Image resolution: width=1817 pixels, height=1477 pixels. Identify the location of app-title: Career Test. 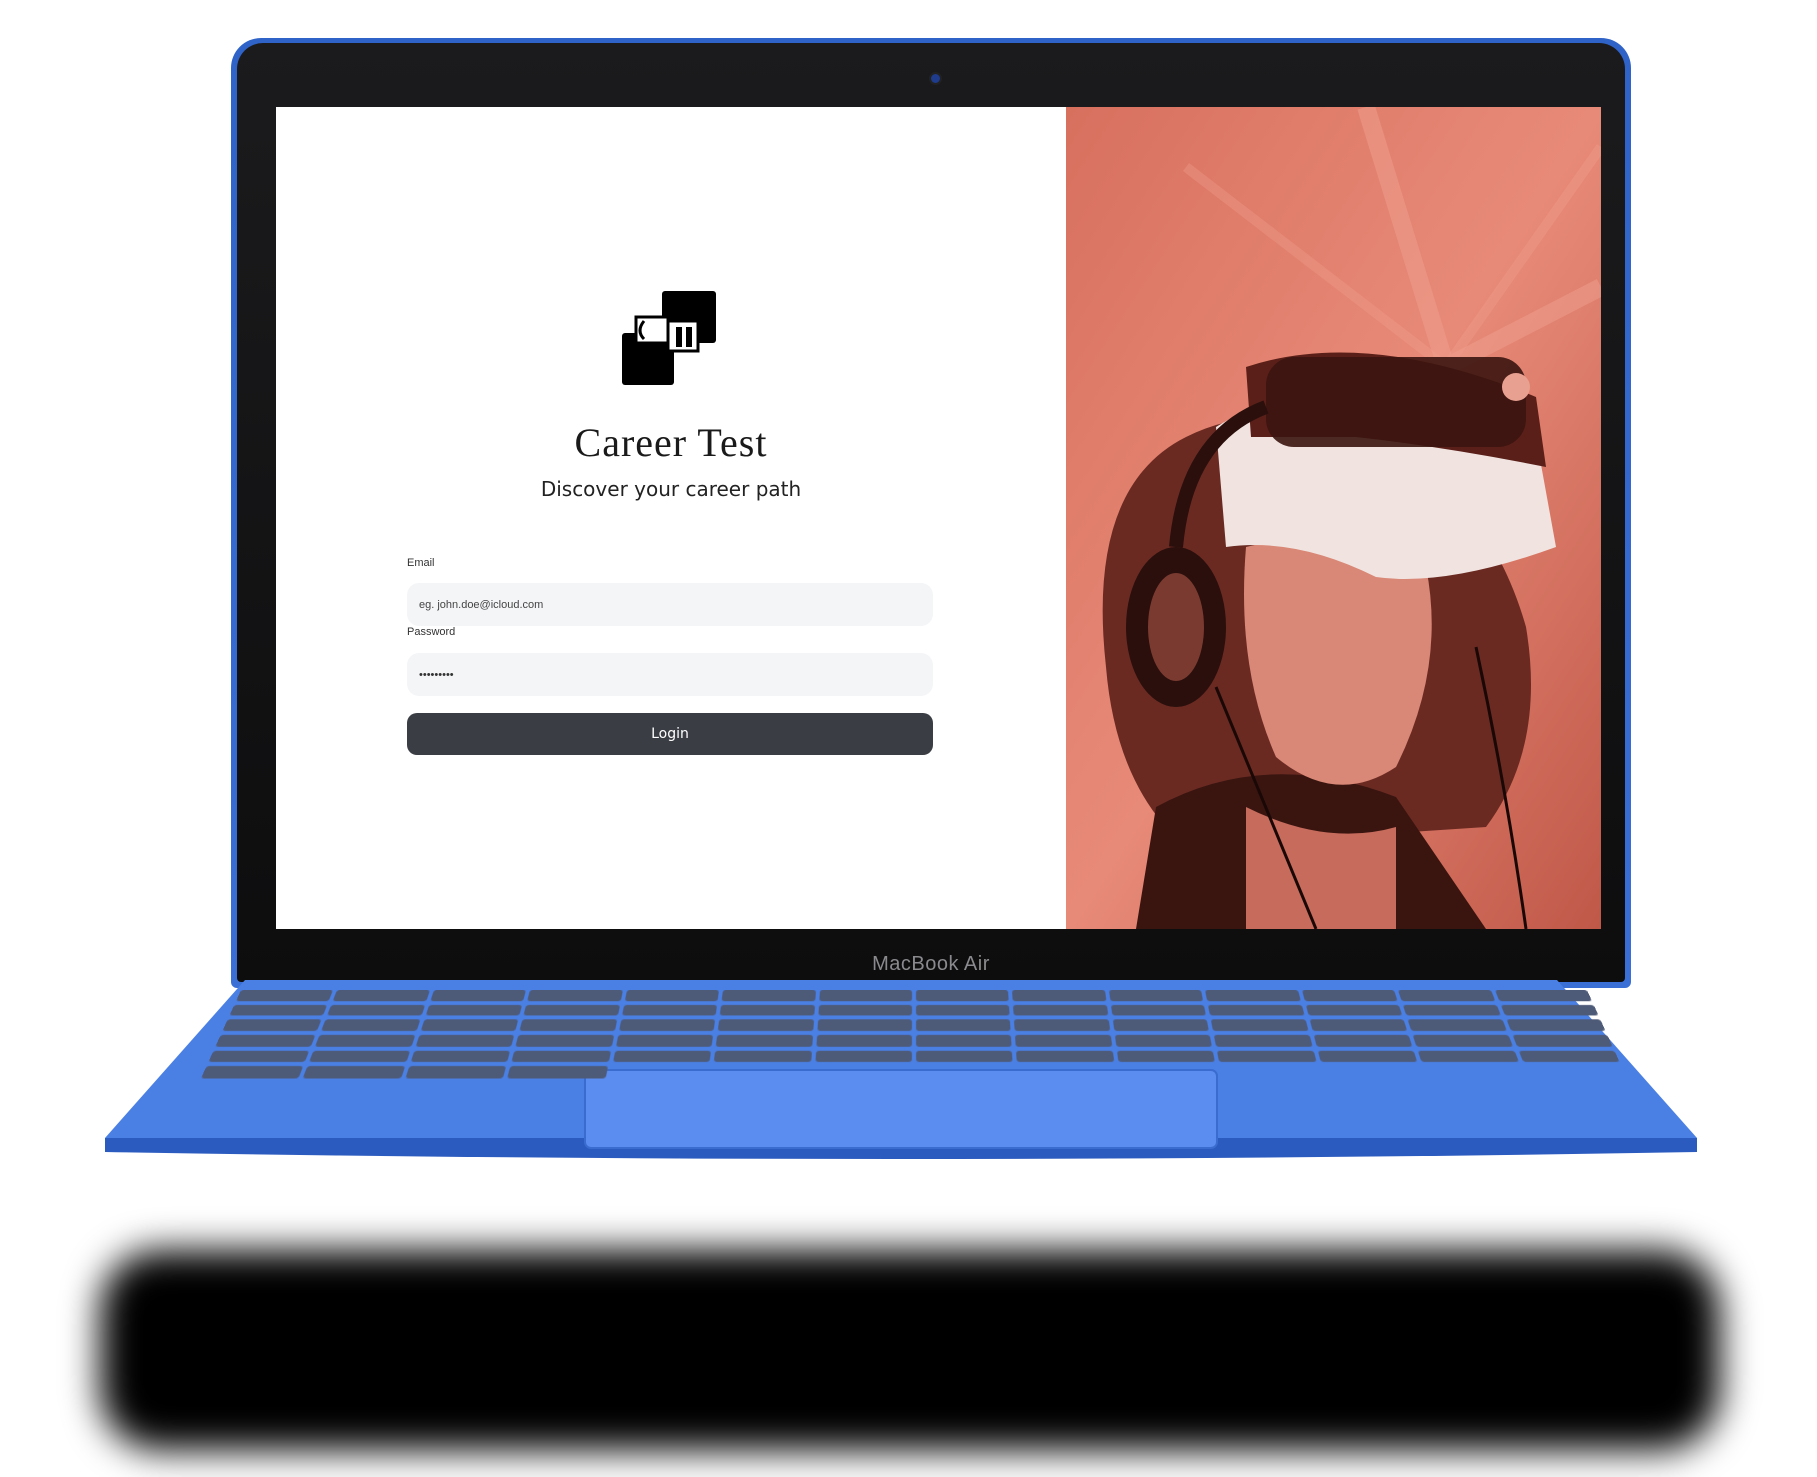
(671, 442).